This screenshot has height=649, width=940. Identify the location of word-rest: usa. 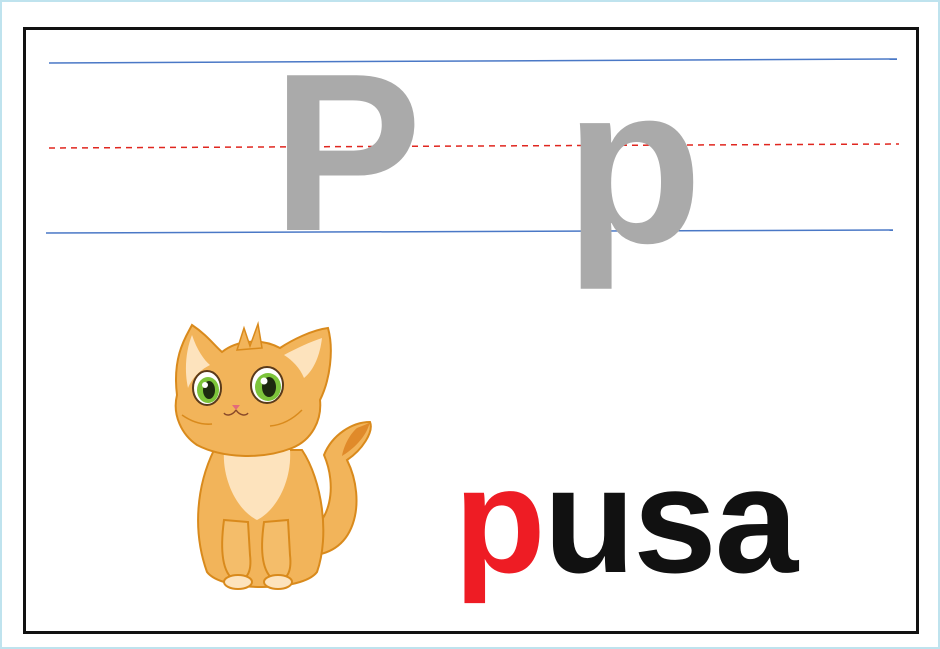
(670, 520).